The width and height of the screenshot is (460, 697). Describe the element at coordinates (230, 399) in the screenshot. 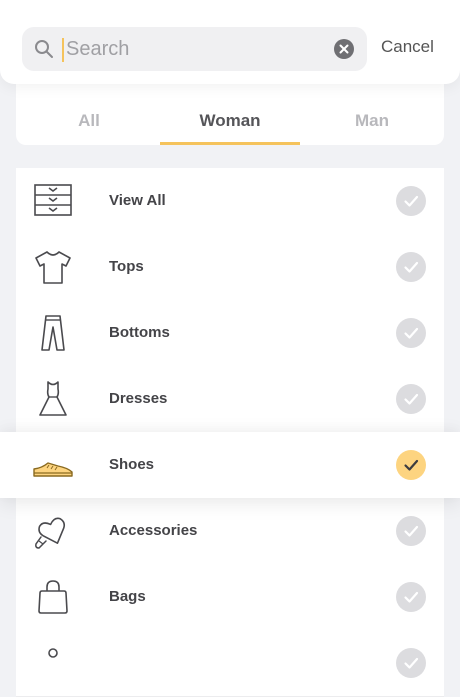

I see `list-item-dresses: Dresses` at that location.